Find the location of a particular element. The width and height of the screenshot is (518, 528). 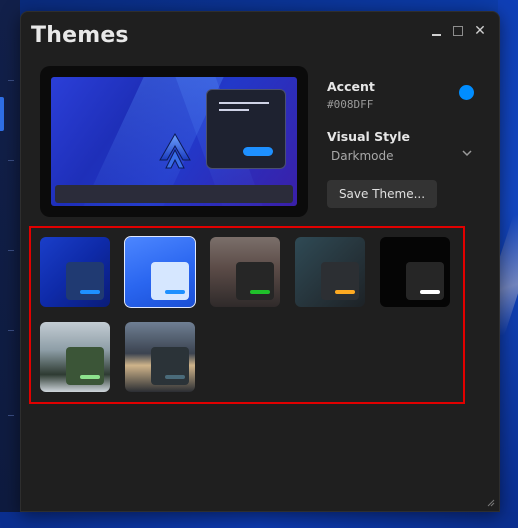

close-button: ✕ is located at coordinates (480, 31).